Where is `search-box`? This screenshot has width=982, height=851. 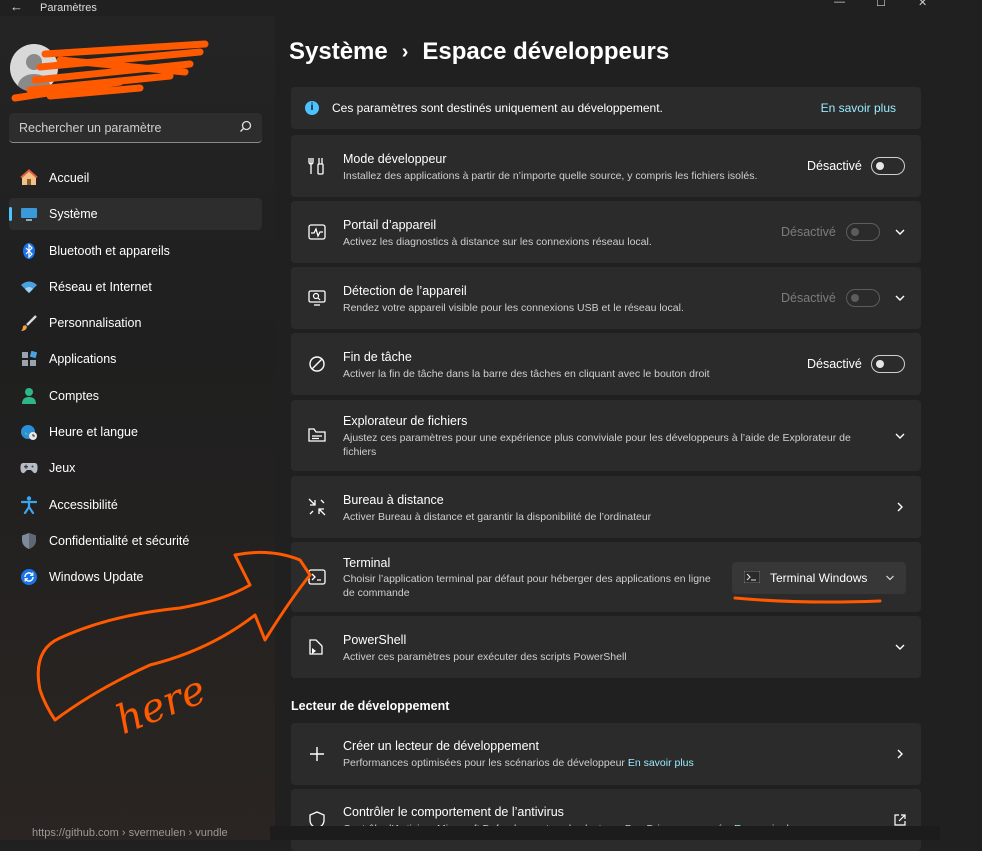
search-box is located at coordinates (135, 128).